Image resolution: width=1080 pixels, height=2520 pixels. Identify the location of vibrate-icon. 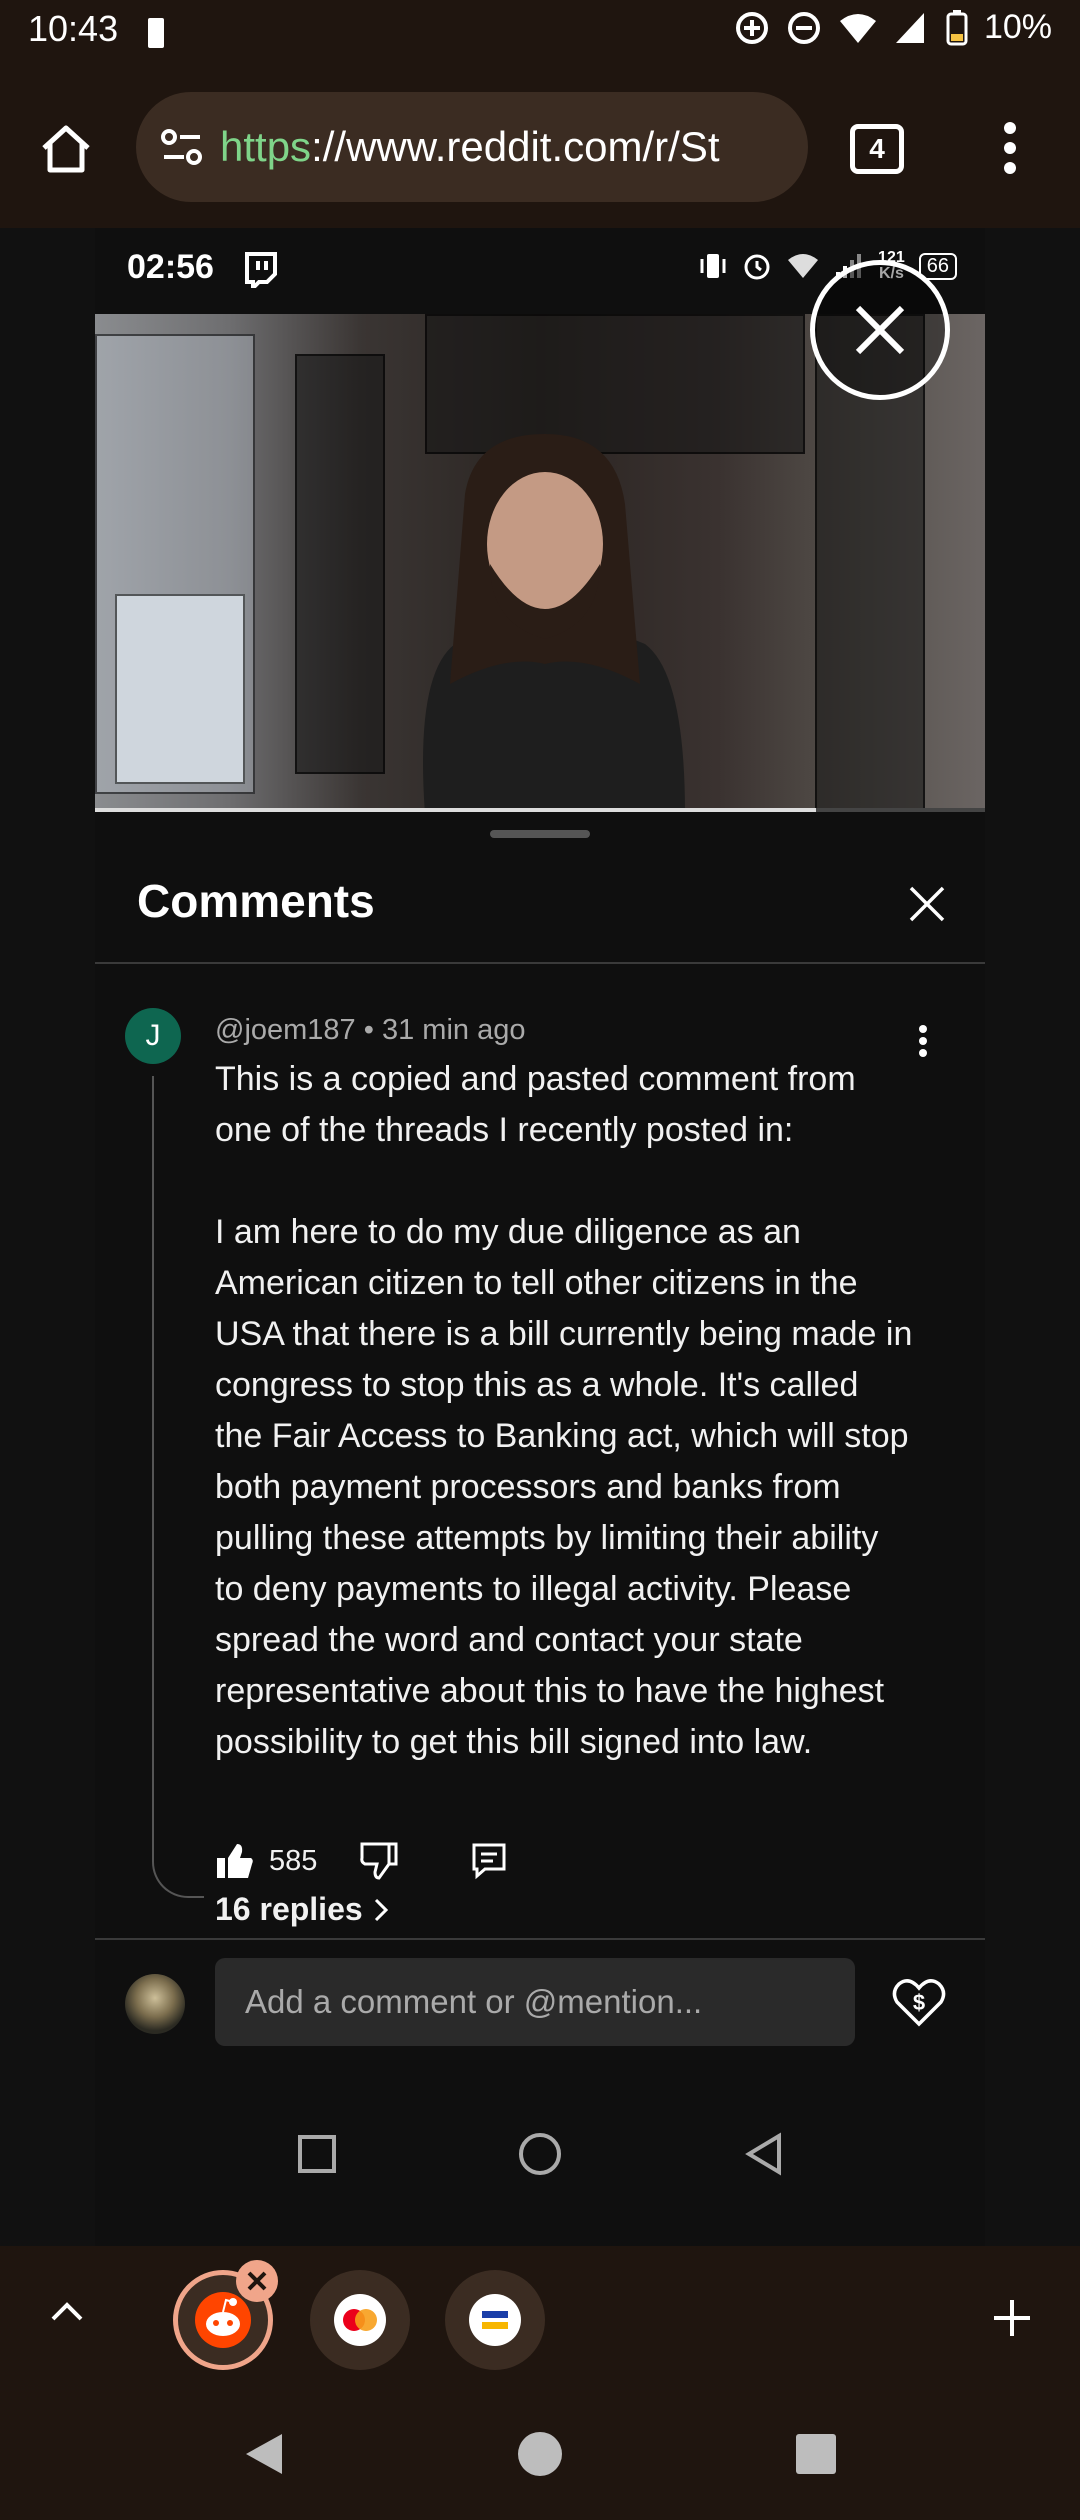
(713, 266).